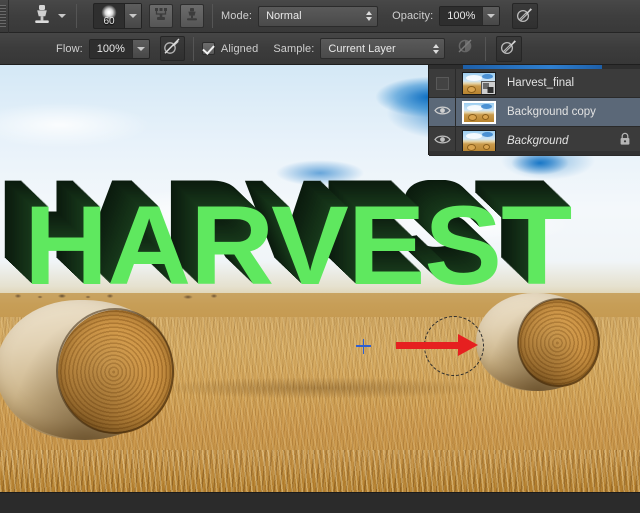 The width and height of the screenshot is (640, 513). What do you see at coordinates (461, 16) in the screenshot?
I see `opacity-value: 100%` at bounding box center [461, 16].